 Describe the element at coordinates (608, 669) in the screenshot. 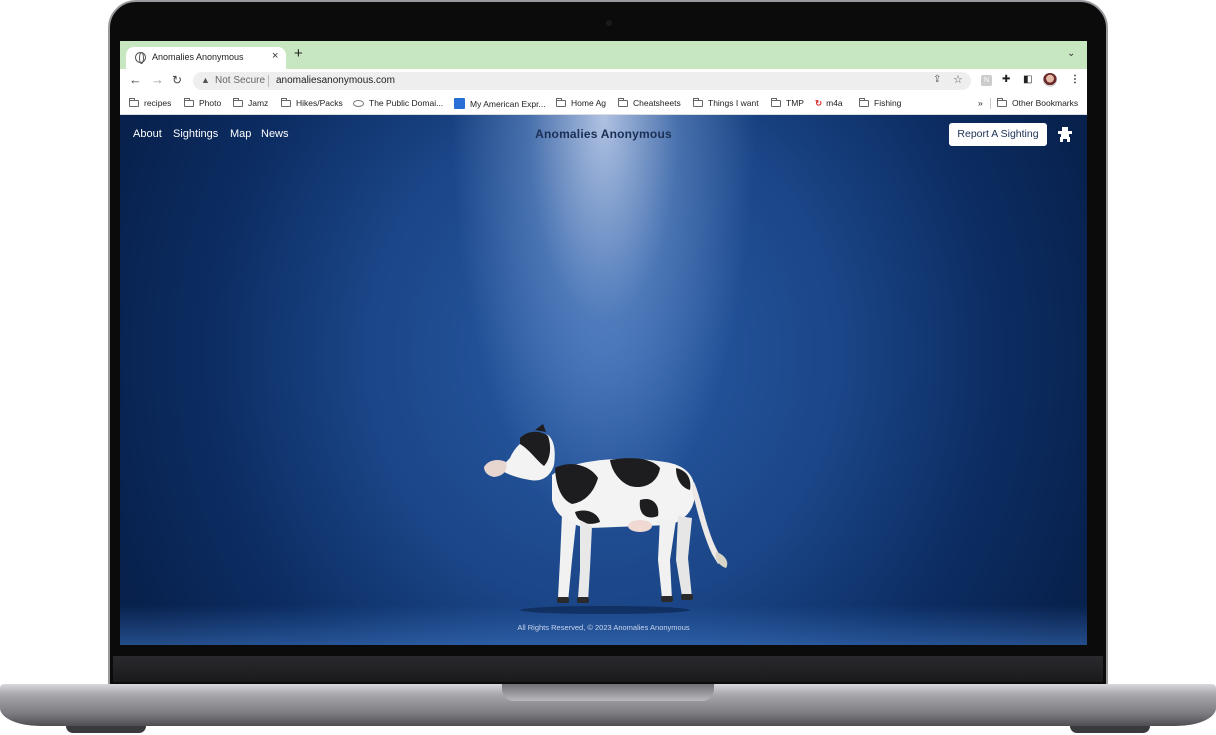

I see `laptop-bezel-bottom` at that location.